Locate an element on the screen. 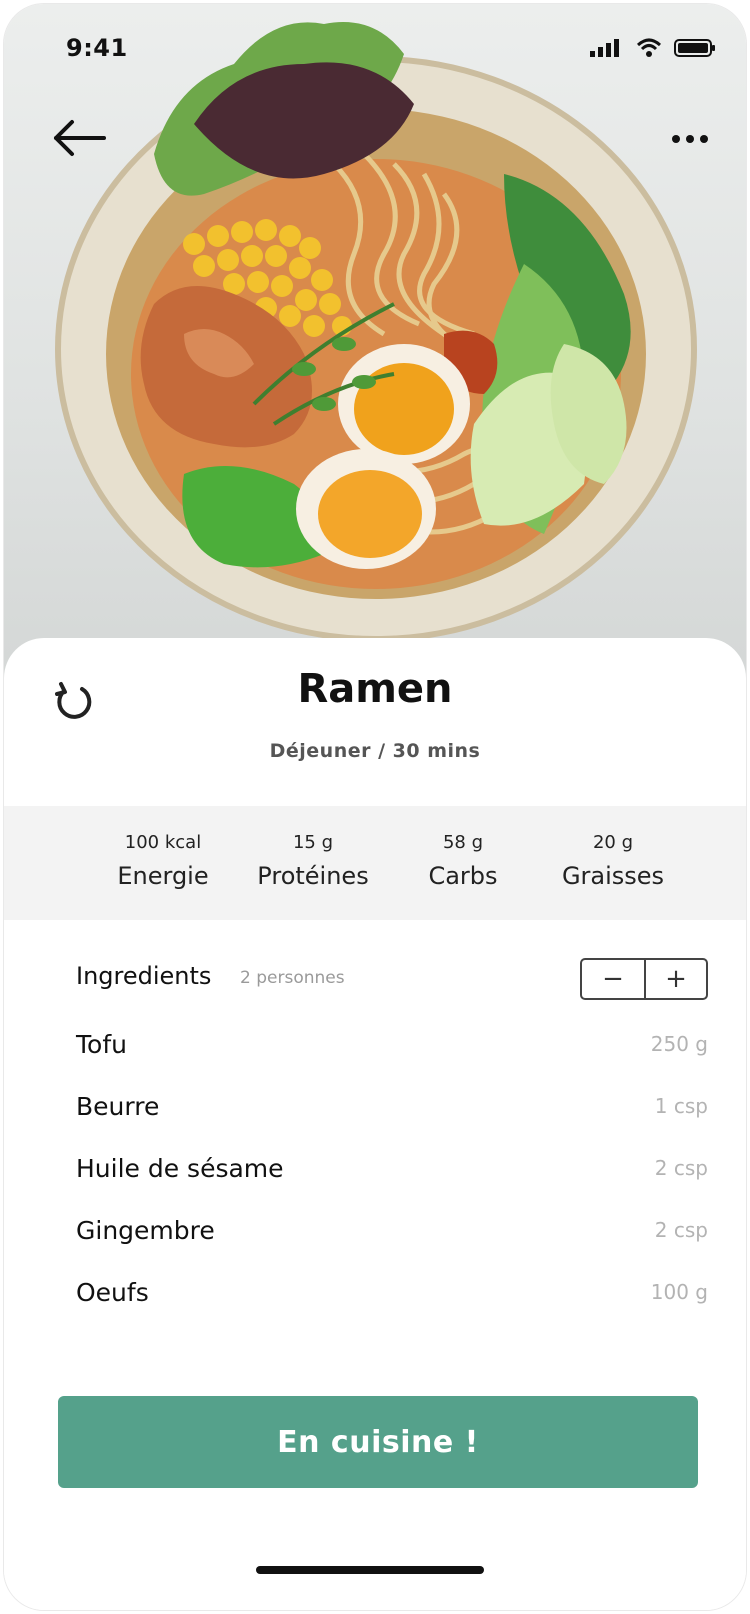 This screenshot has height=1614, width=750. start-cooking-button: En cuisine ! is located at coordinates (378, 1442).